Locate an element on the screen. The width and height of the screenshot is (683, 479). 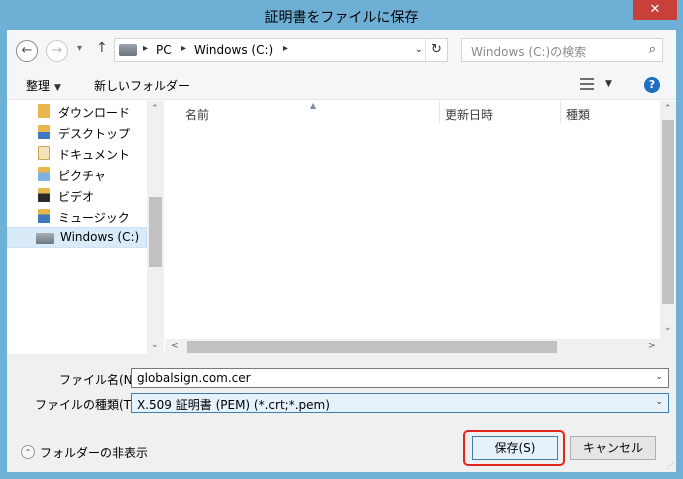
hide-folders-label: フォルダーの非表示 is located at coordinates (94, 453).